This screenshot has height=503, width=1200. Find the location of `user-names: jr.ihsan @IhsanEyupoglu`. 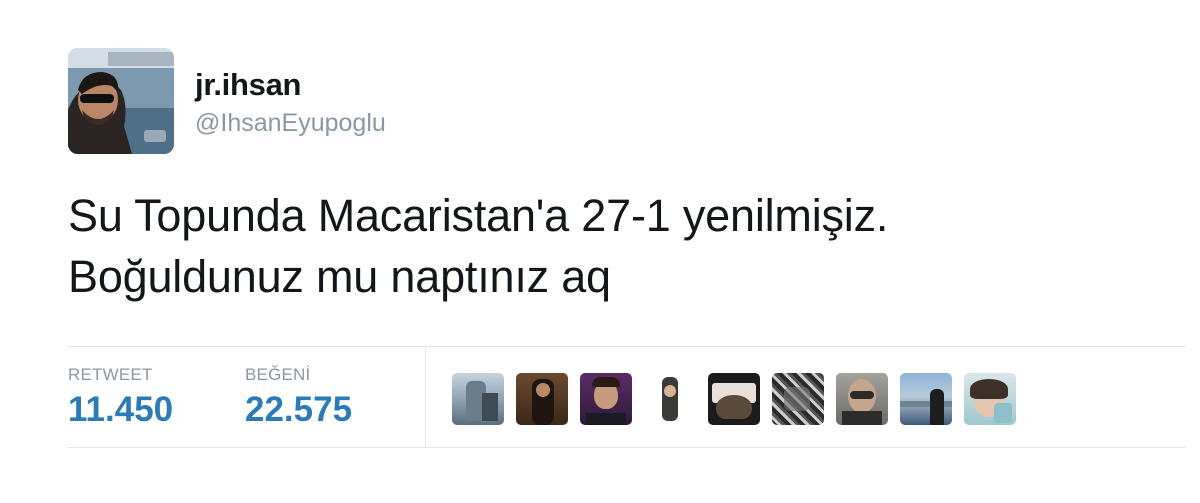

user-names: jr.ihsan @IhsanEyupoglu is located at coordinates (290, 102).